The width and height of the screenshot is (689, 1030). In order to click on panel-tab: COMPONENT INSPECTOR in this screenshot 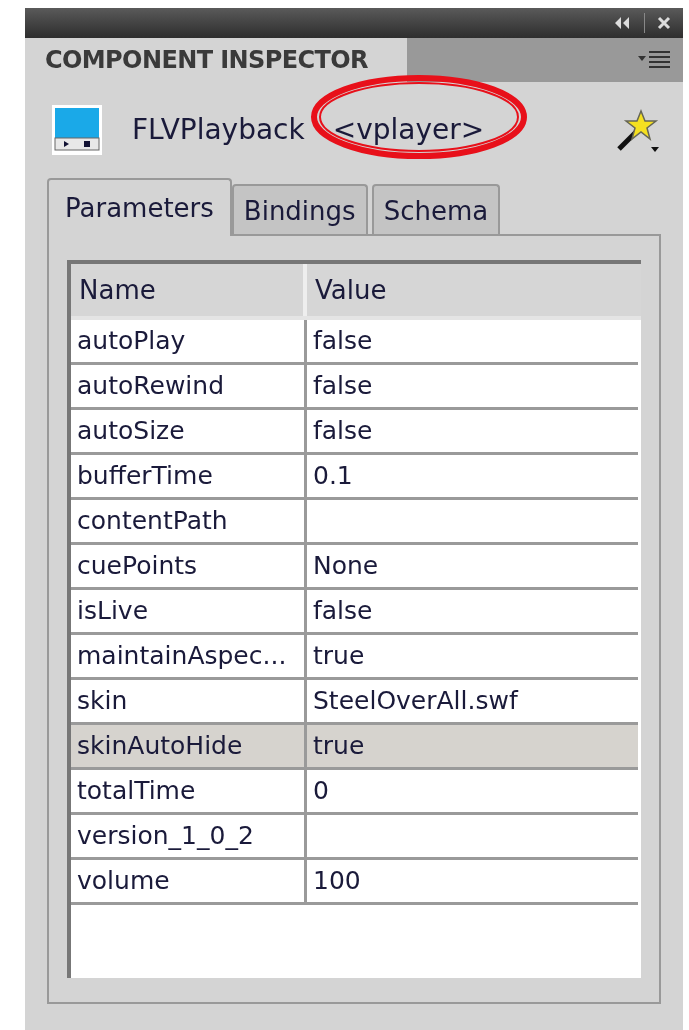, I will do `click(216, 60)`.